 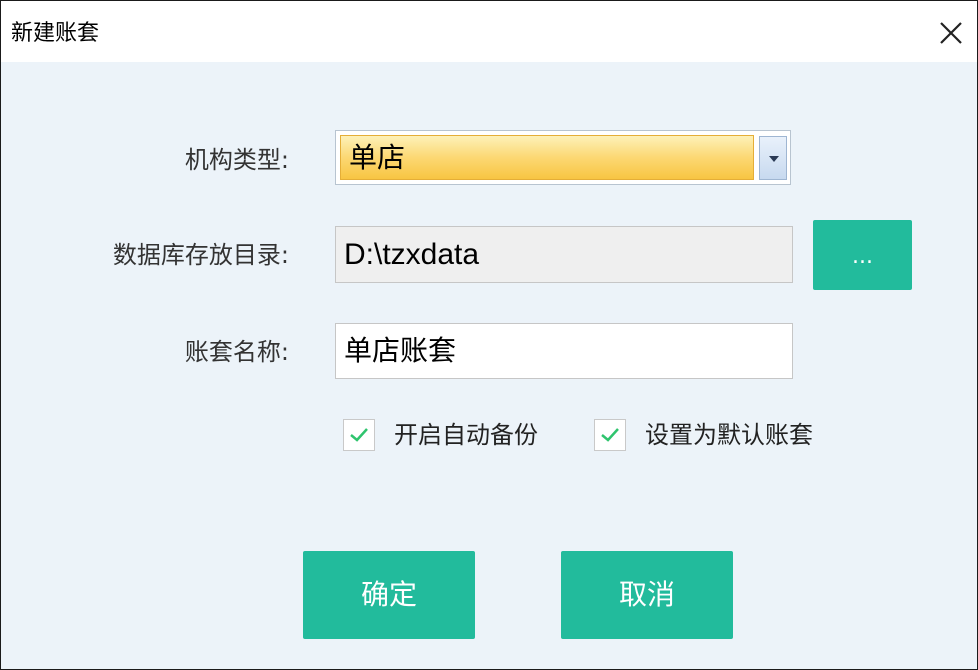 I want to click on dropdown-button, so click(x=773, y=158).